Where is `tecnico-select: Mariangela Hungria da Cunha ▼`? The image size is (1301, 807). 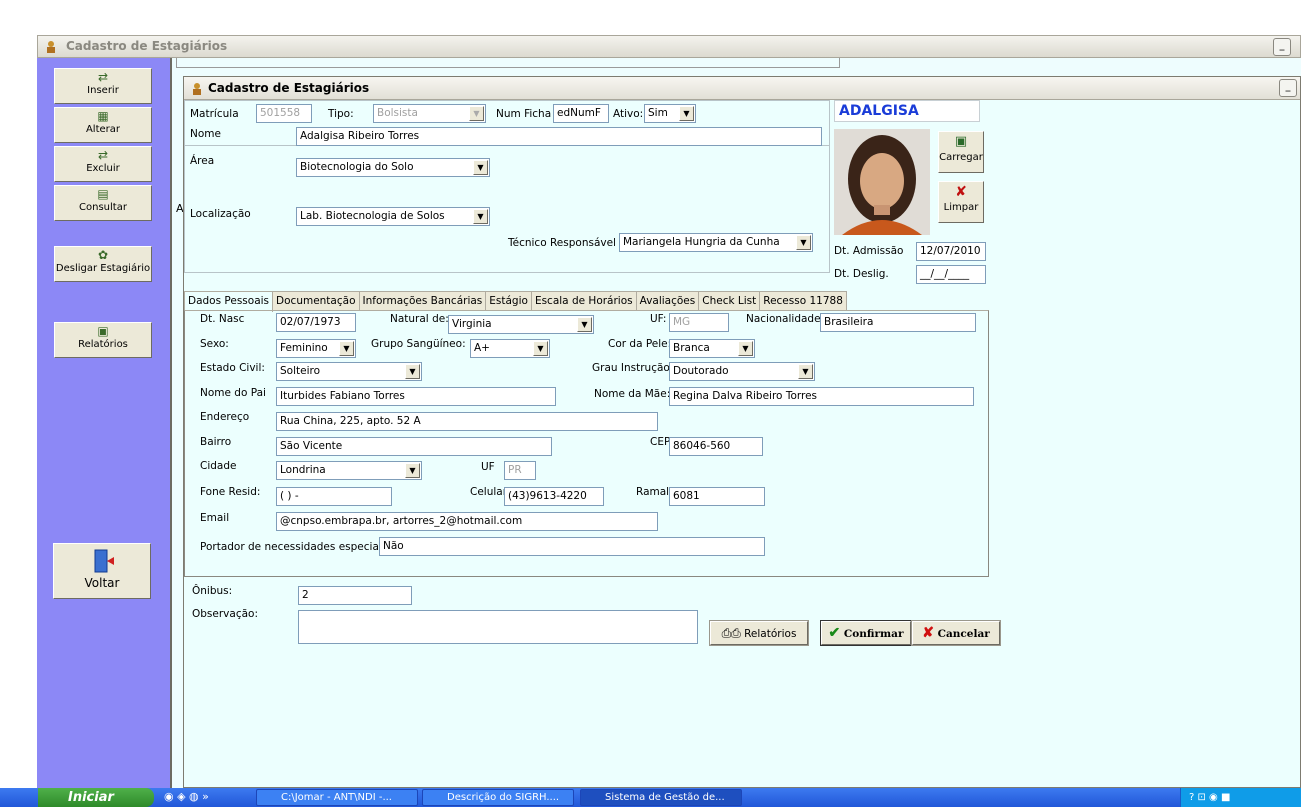 tecnico-select: Mariangela Hungria da Cunha ▼ is located at coordinates (716, 242).